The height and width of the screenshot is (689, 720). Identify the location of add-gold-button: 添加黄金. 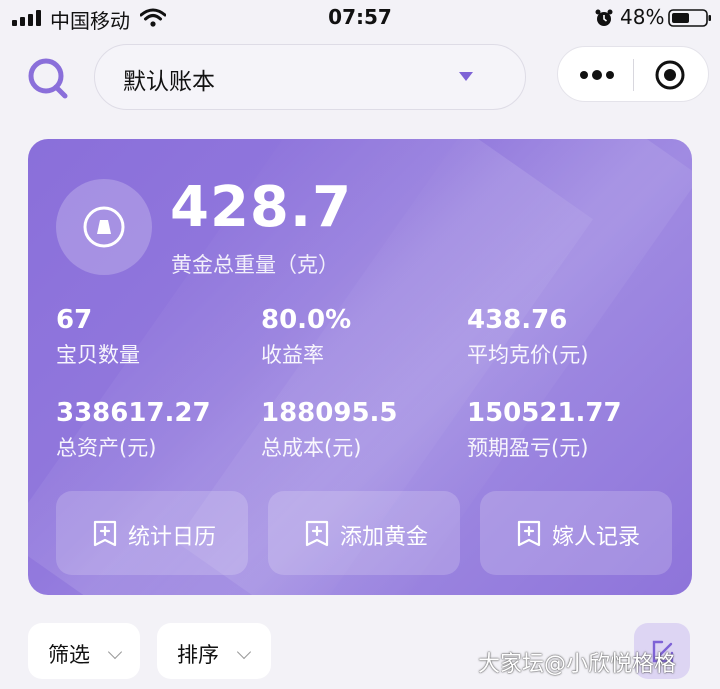
(364, 533).